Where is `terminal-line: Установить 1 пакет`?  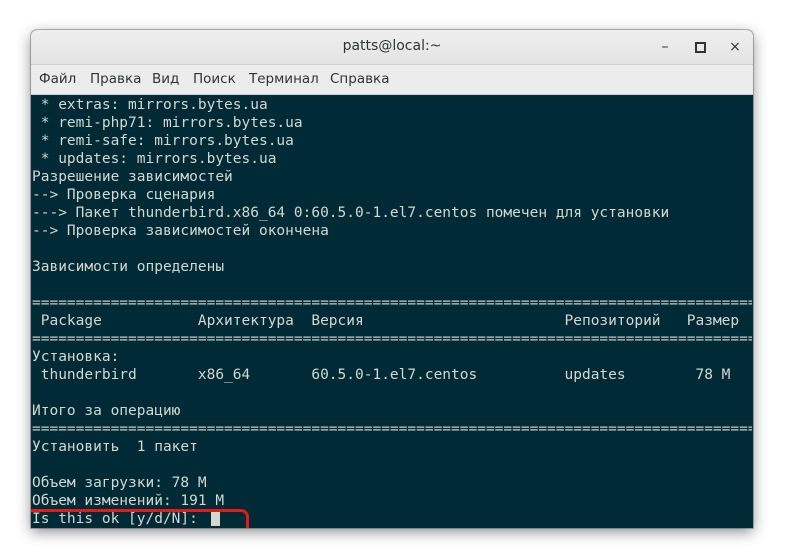
terminal-line: Установить 1 пакет is located at coordinates (115, 447).